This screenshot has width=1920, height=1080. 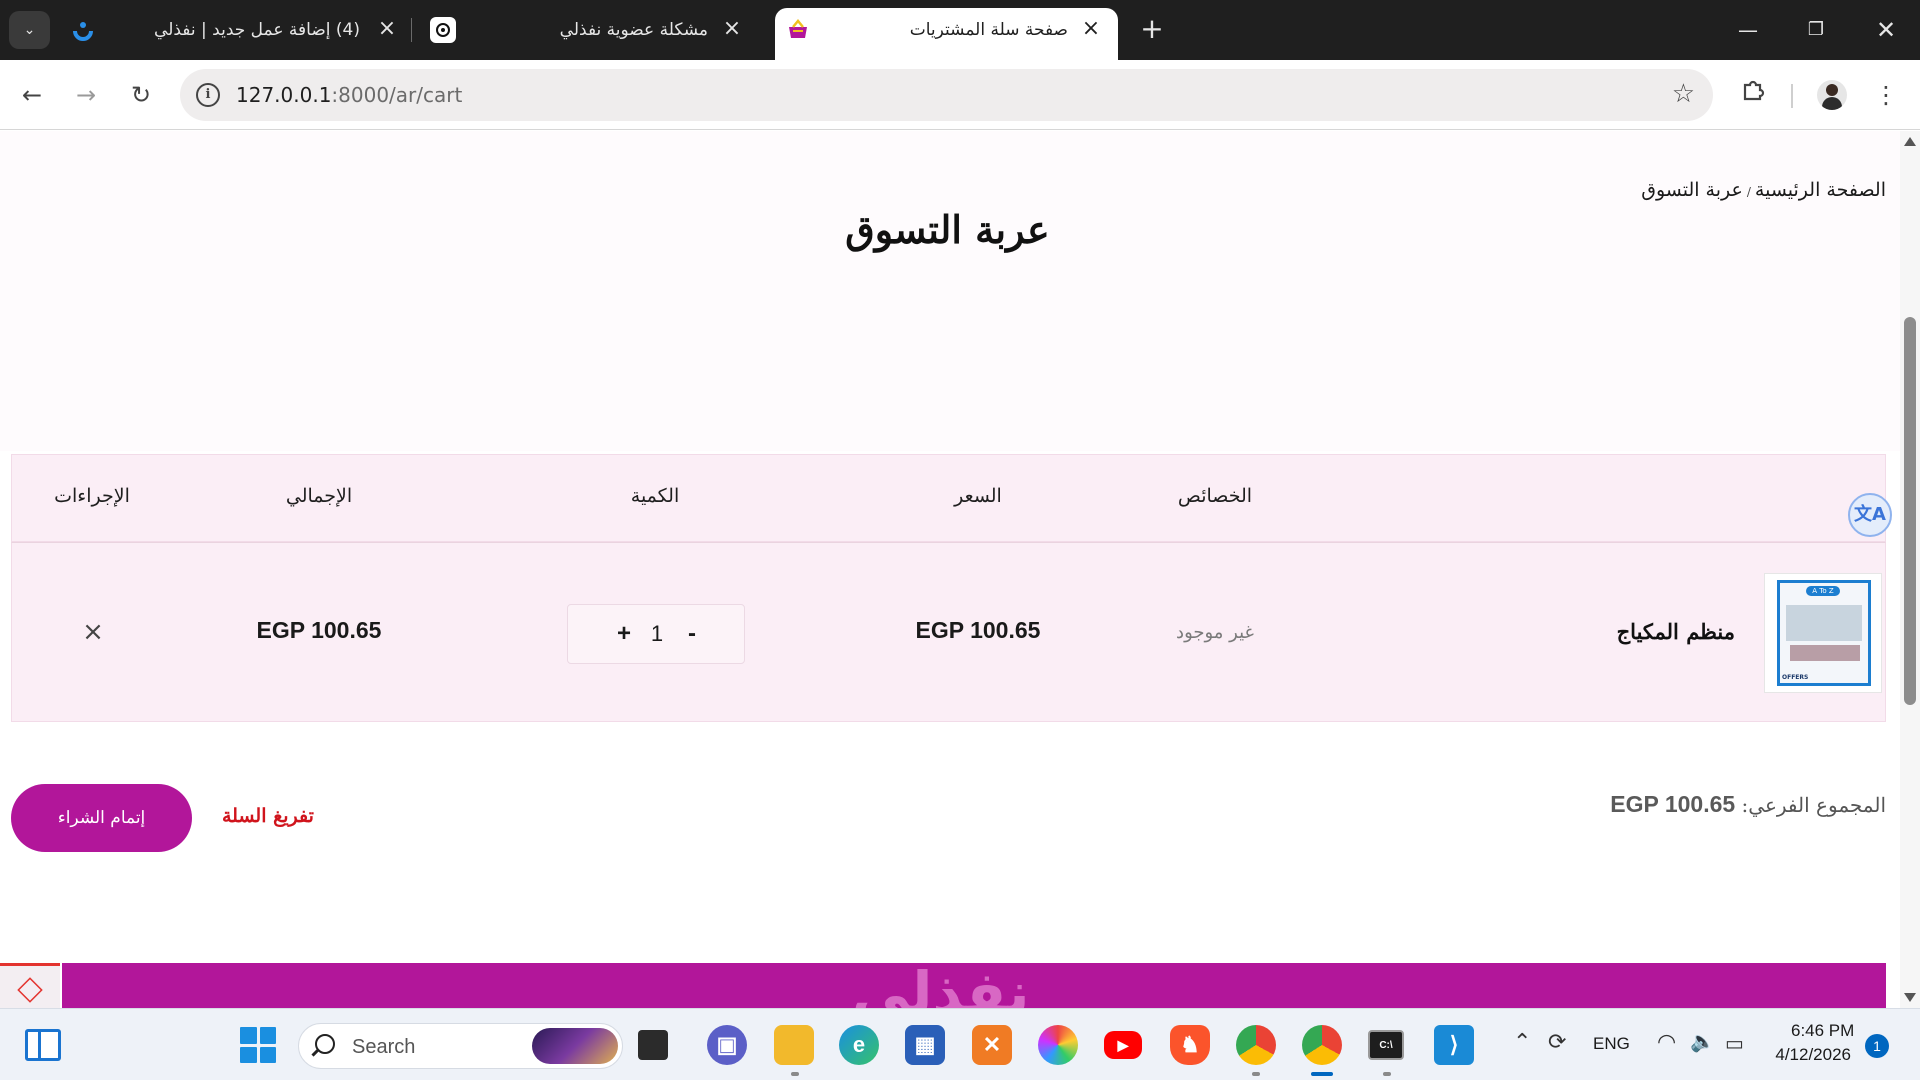 What do you see at coordinates (257, 30) in the screenshot?
I see `tab-title: (4) إضافة عمل جديد | نفذلي` at bounding box center [257, 30].